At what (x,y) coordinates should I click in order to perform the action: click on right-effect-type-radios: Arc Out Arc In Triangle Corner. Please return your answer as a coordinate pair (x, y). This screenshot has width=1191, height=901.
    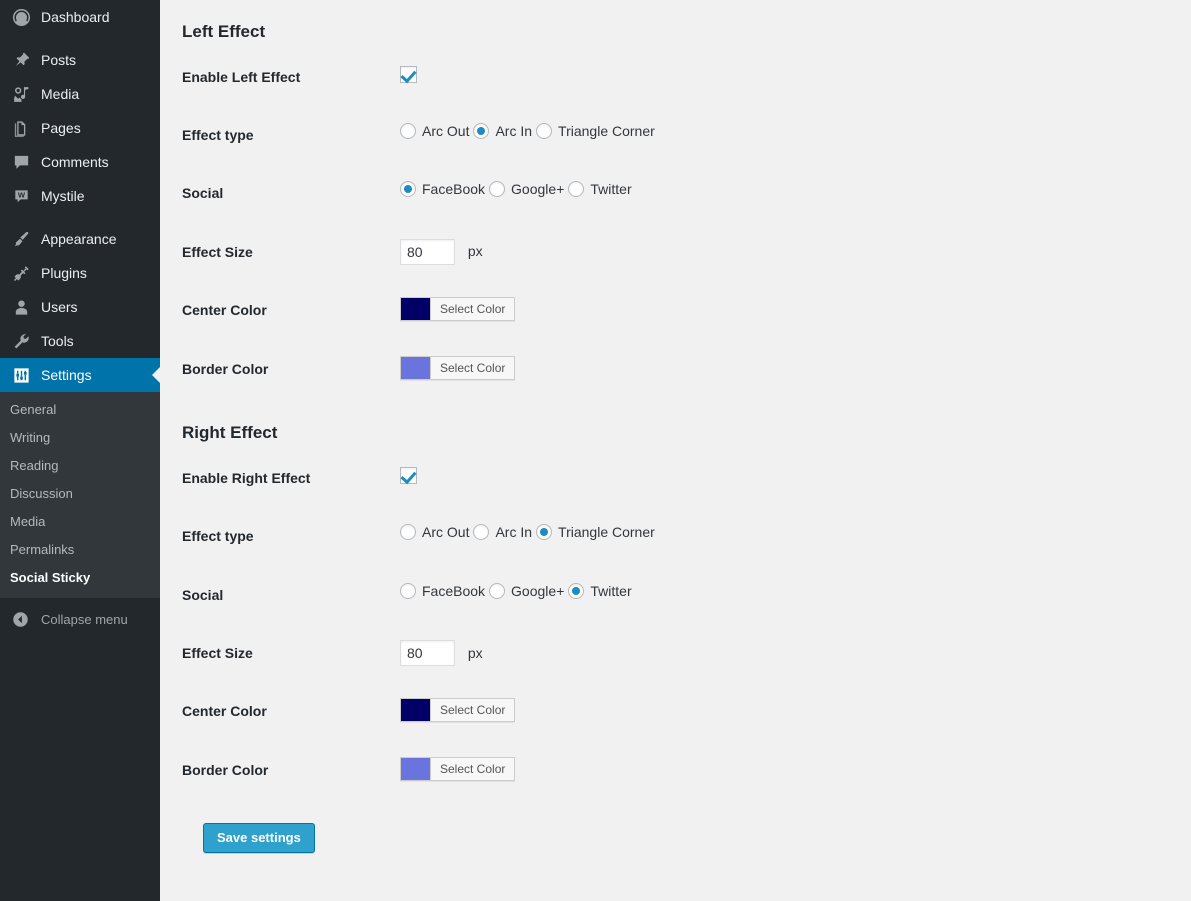
    Looking at the image, I should click on (790, 532).